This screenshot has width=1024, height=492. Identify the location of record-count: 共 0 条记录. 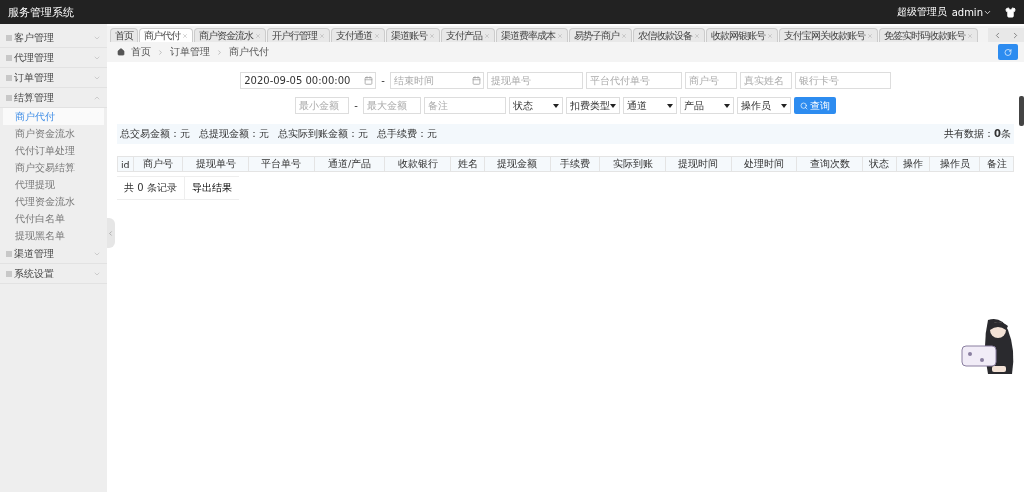
(151, 188).